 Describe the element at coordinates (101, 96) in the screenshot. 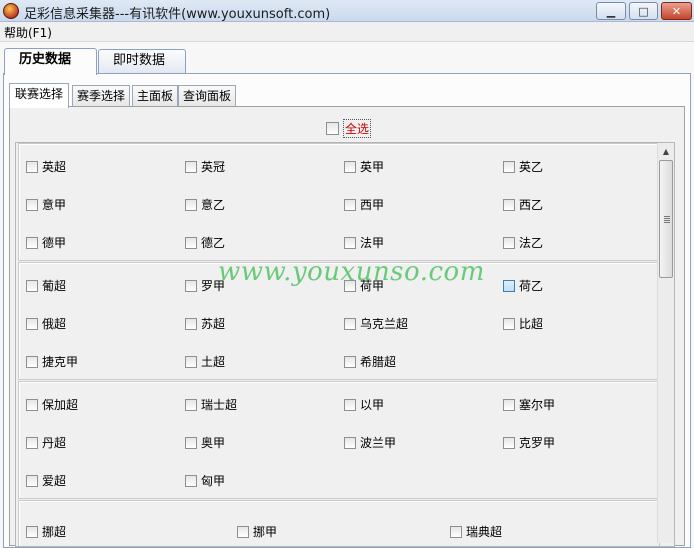

I see `tab-season-select: 赛季选择` at that location.